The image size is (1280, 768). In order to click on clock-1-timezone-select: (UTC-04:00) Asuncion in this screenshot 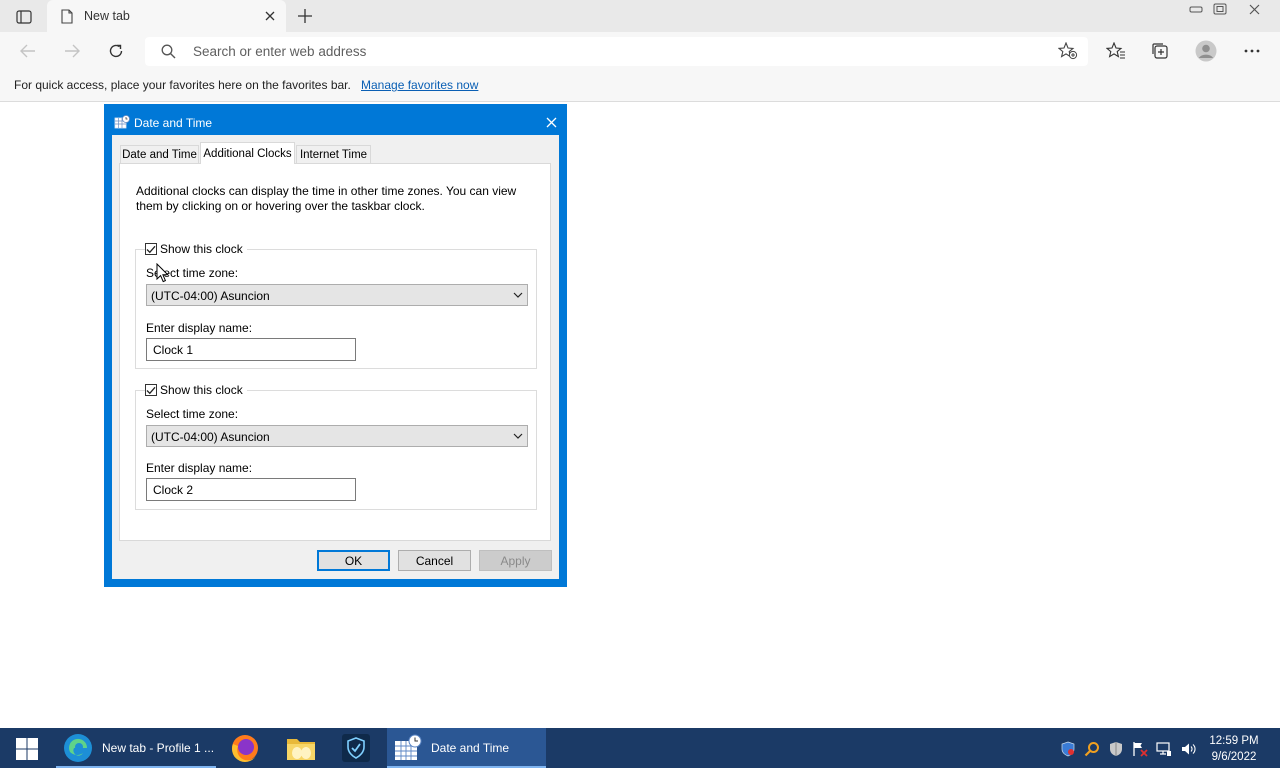, I will do `click(337, 295)`.